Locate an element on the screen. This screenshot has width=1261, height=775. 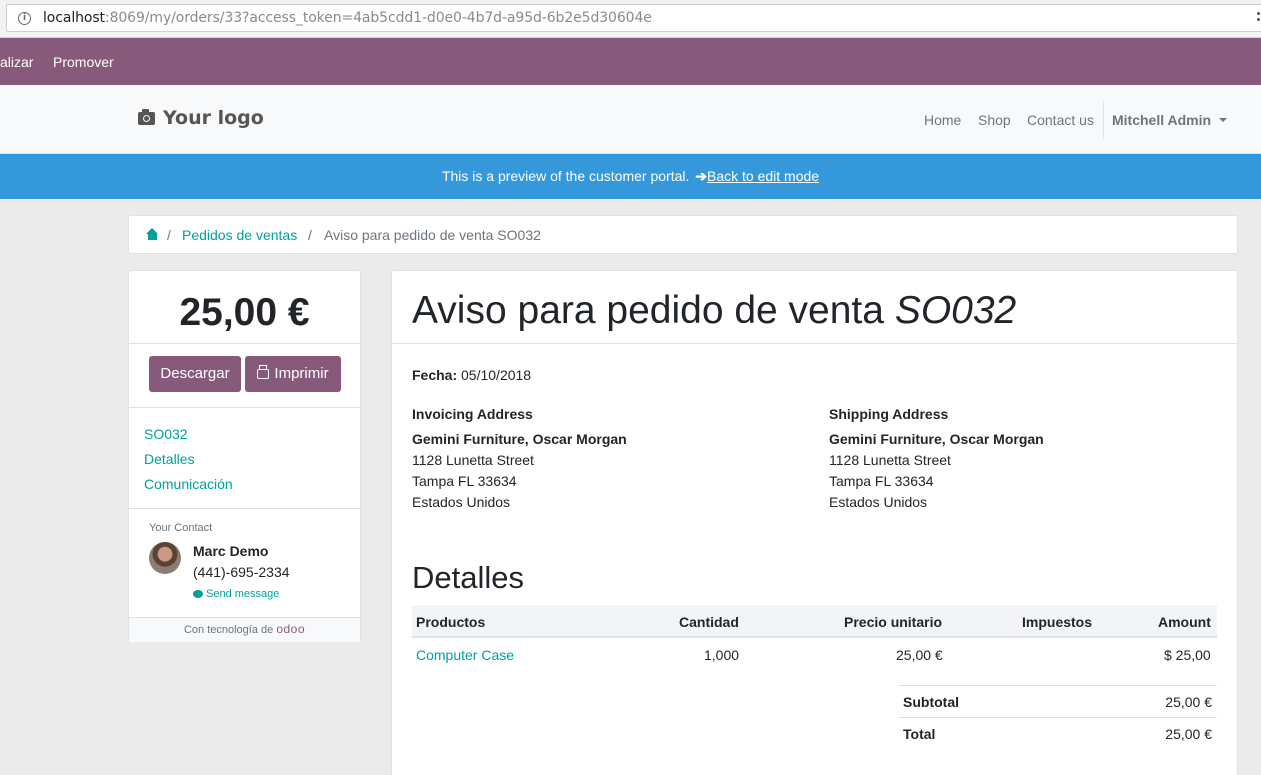
total-value: 25,00 € is located at coordinates (1188, 734).